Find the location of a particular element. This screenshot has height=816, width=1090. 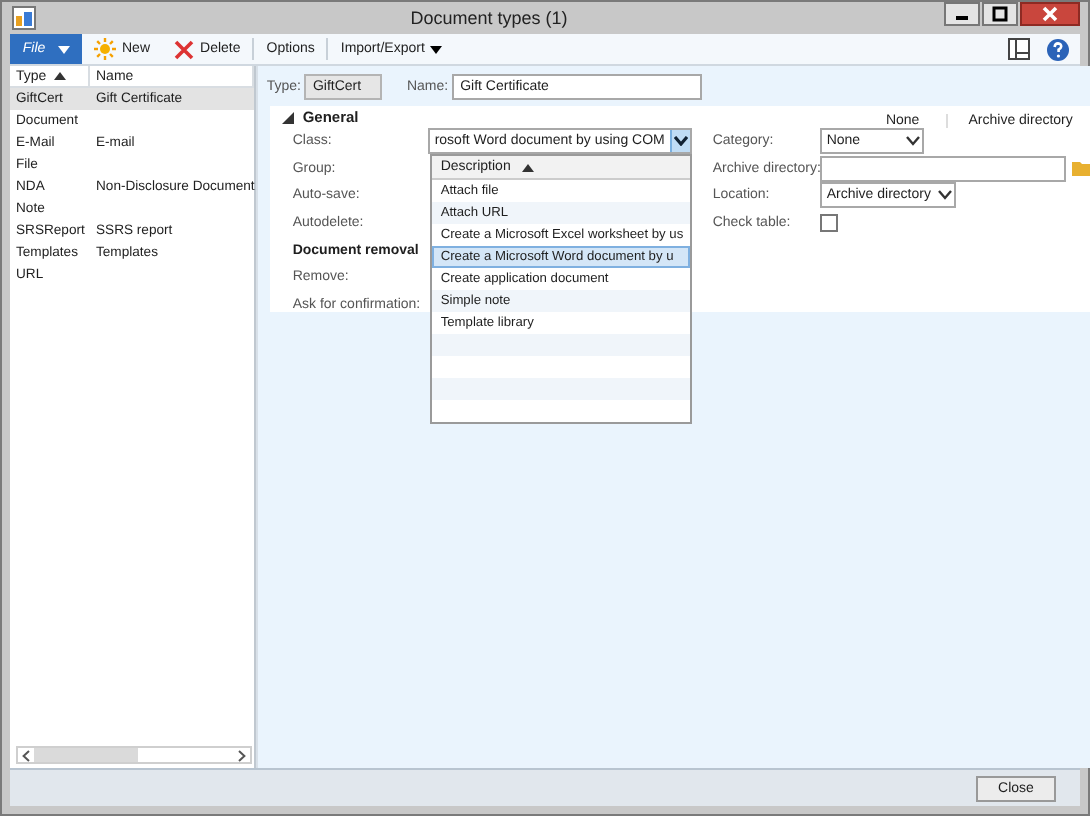

maximize-icon is located at coordinates (1000, 14).